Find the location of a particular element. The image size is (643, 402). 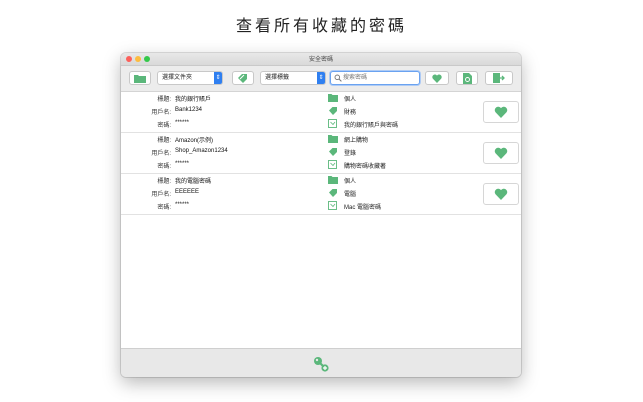

entry-tag: 財務 is located at coordinates (350, 113).